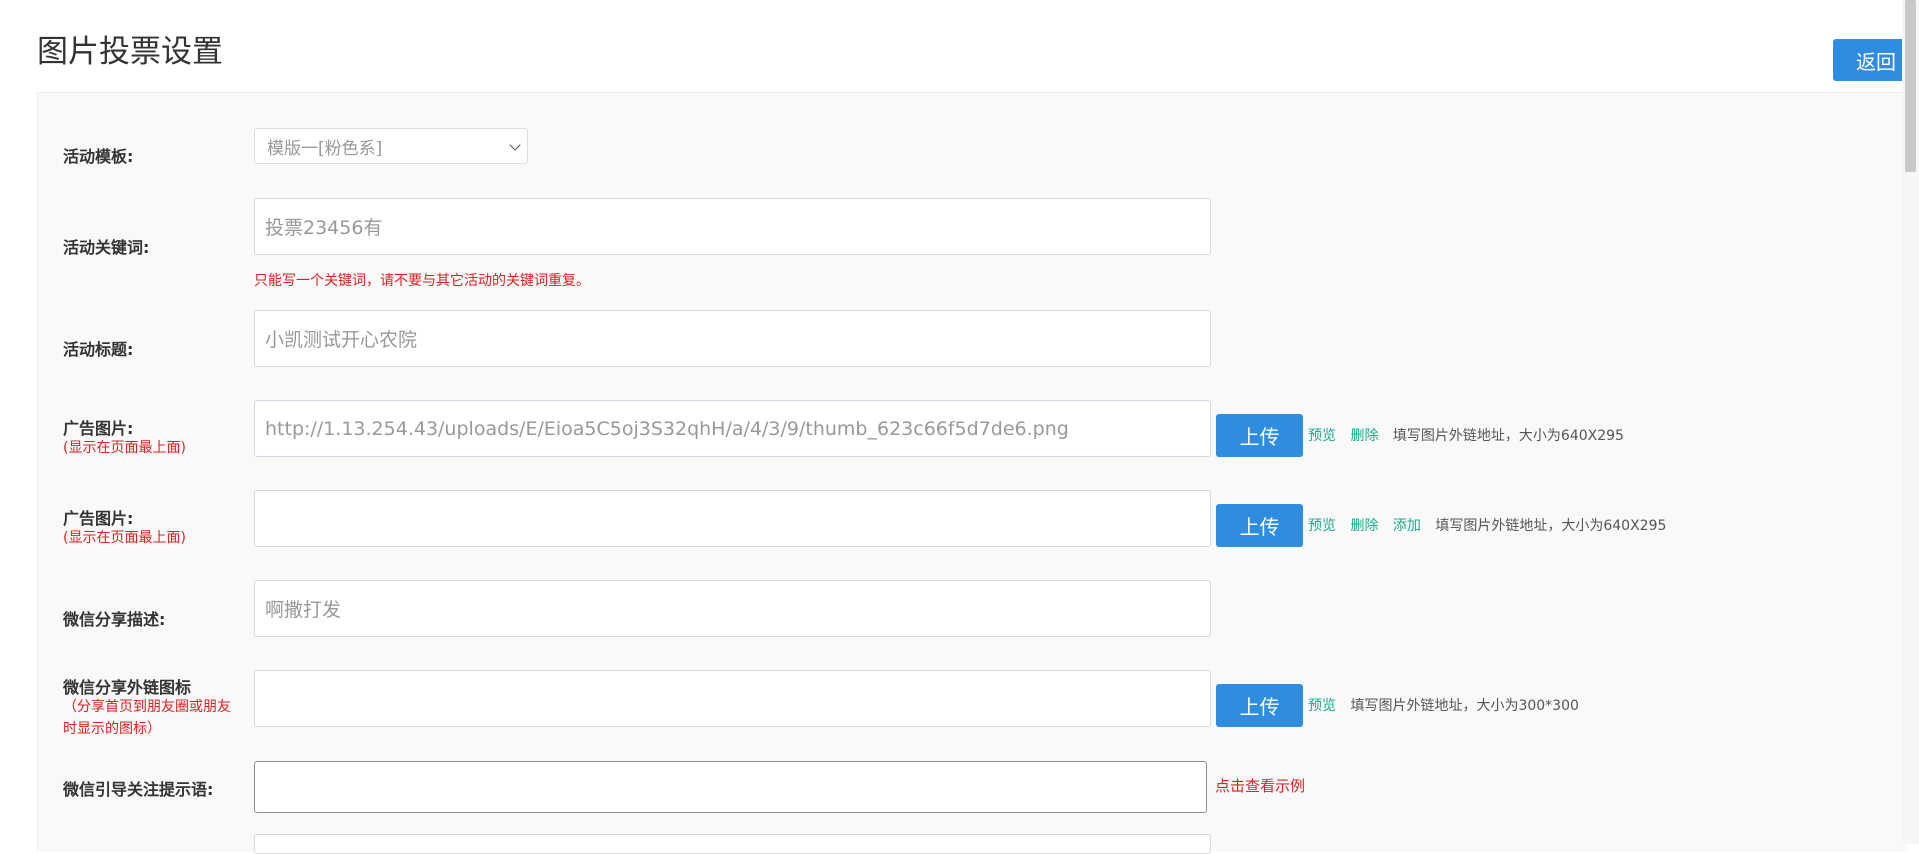  Describe the element at coordinates (730, 787) in the screenshot. I see `guide-input` at that location.